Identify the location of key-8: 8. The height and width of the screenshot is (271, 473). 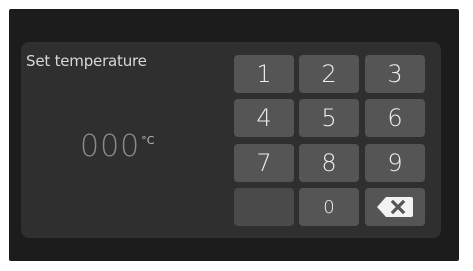
(329, 163).